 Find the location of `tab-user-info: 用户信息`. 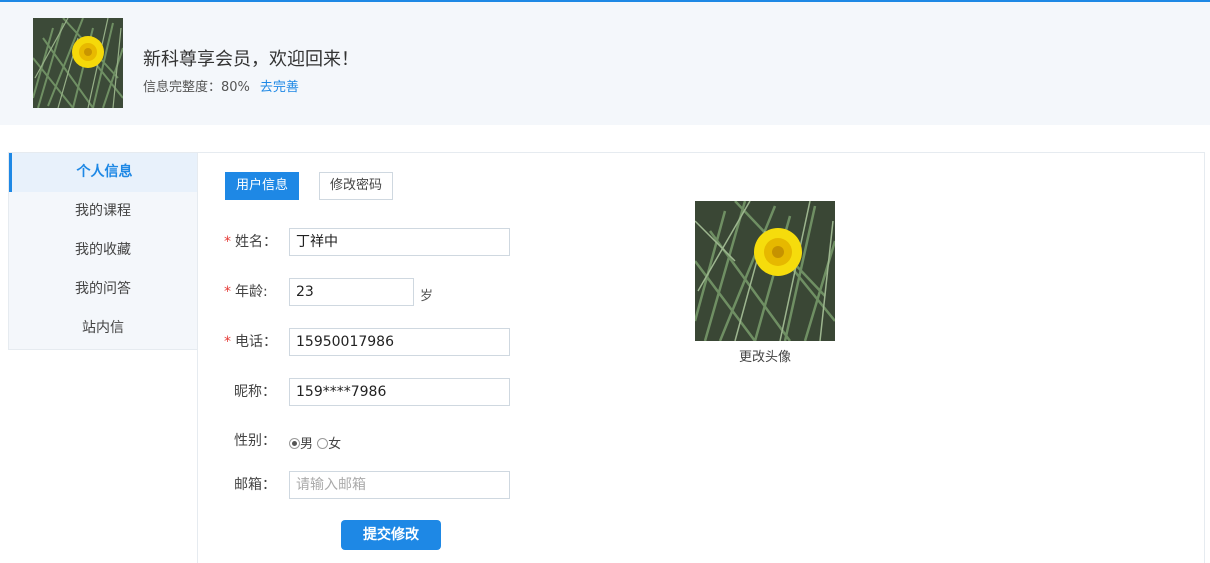

tab-user-info: 用户信息 is located at coordinates (262, 186).